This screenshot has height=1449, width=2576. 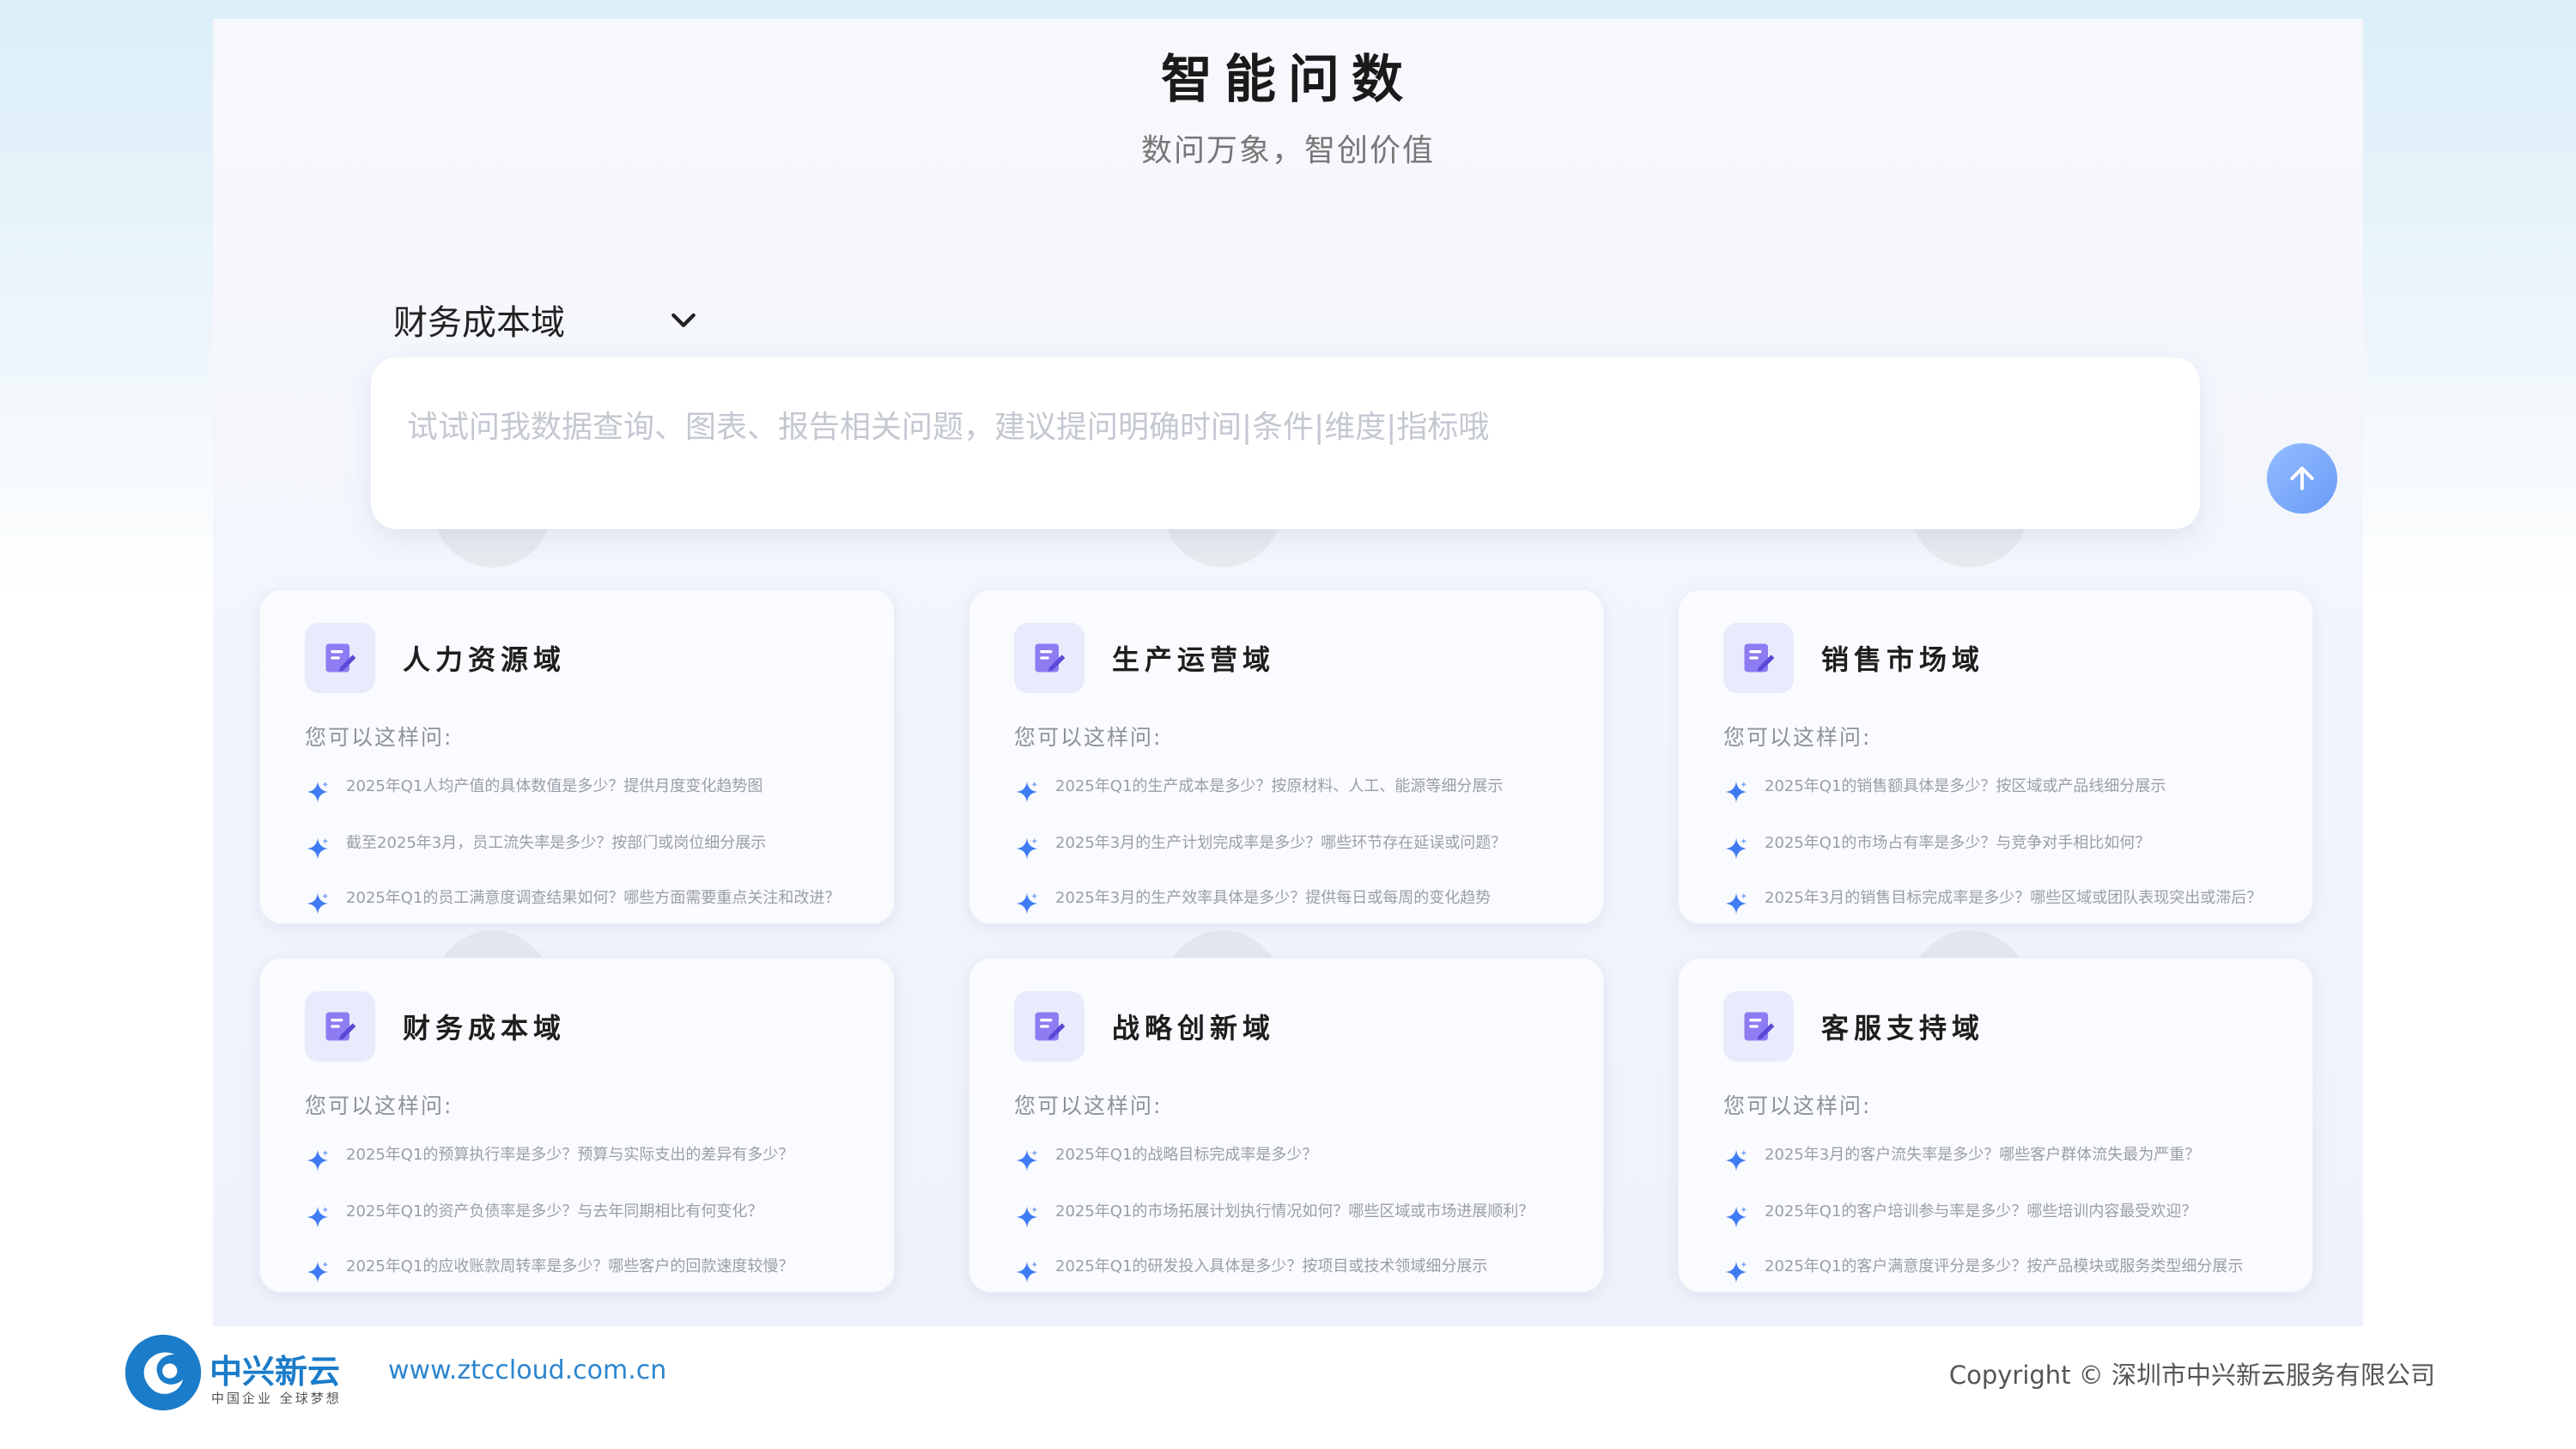 What do you see at coordinates (1180, 427) in the screenshot?
I see `question-input` at bounding box center [1180, 427].